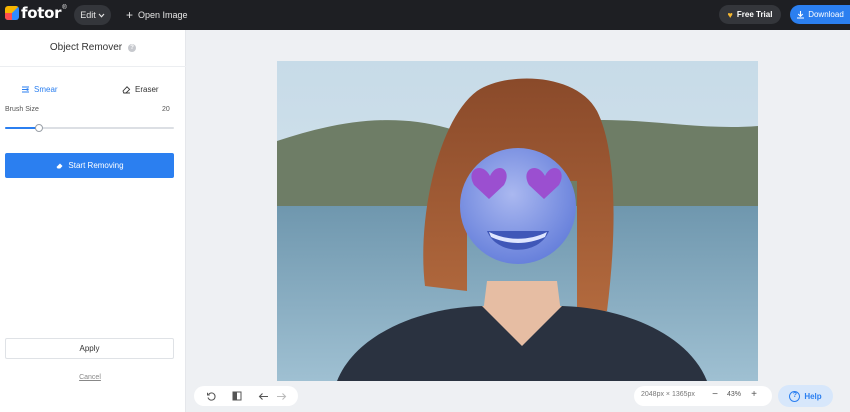  Describe the element at coordinates (130, 15) in the screenshot. I see `plus-icon: +` at that location.